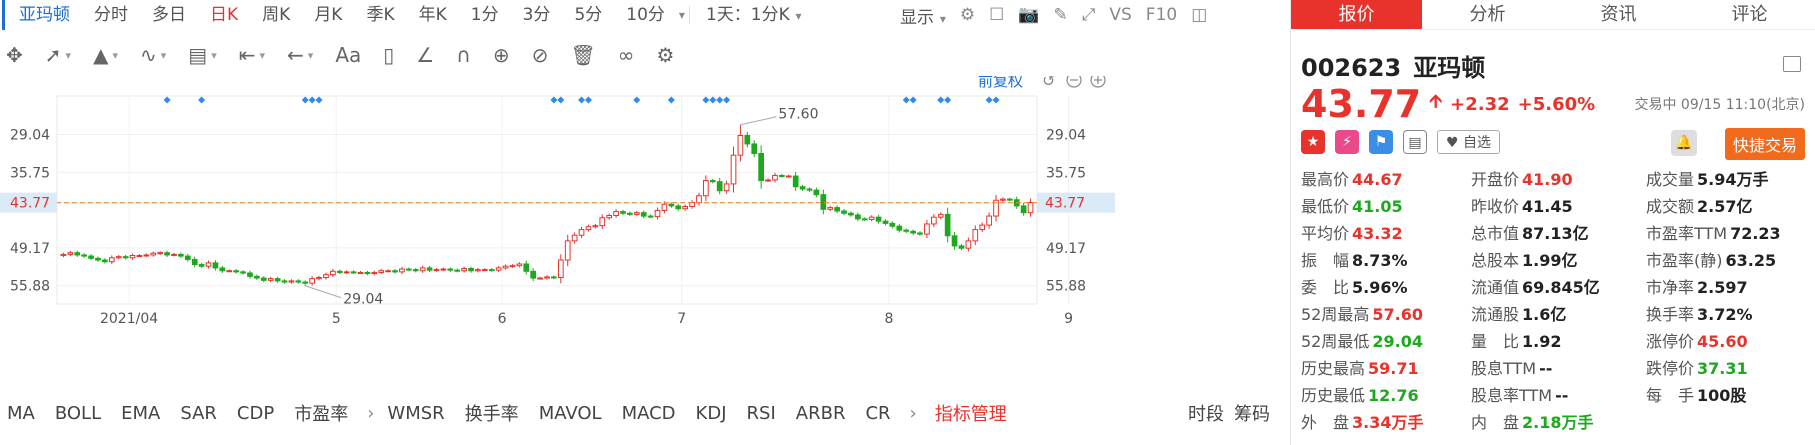 This screenshot has height=445, width=1815. What do you see at coordinates (224, 15) in the screenshot?
I see `tab-daily-k: 日K` at bounding box center [224, 15].